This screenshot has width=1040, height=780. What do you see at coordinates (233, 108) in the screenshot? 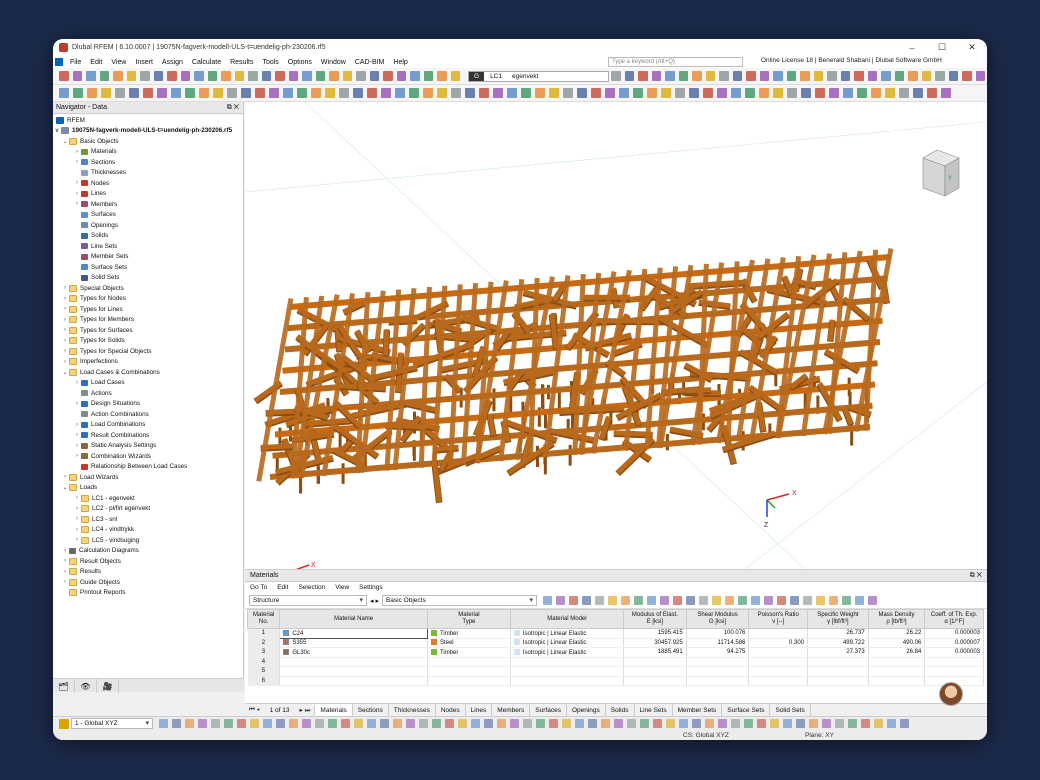
I see `close-navigator-icon: ⧉ ✕` at bounding box center [233, 108].